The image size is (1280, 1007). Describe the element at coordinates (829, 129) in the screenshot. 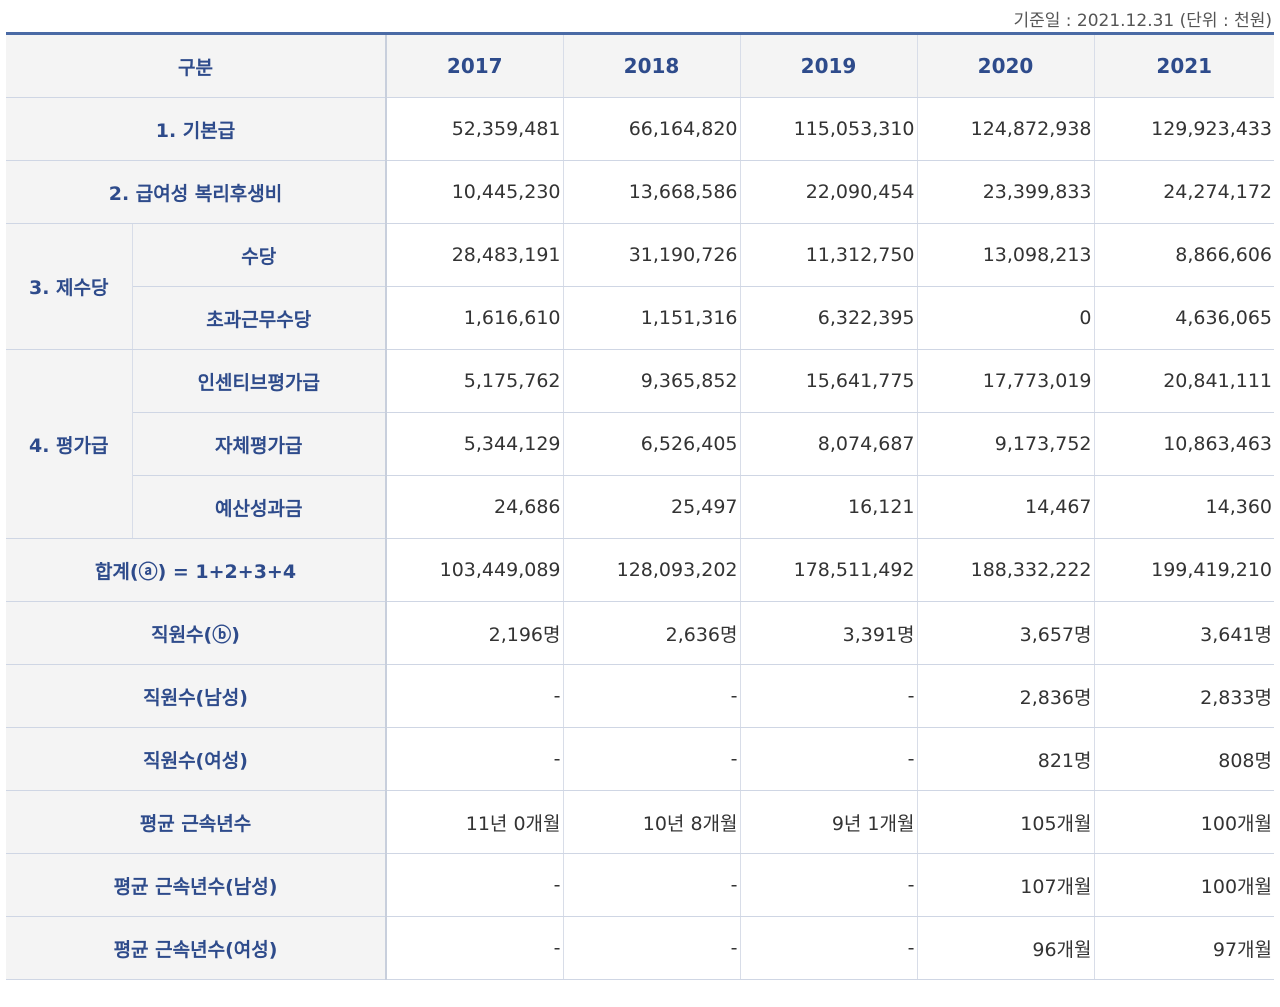

I see `value-cell: 115,053,310` at that location.